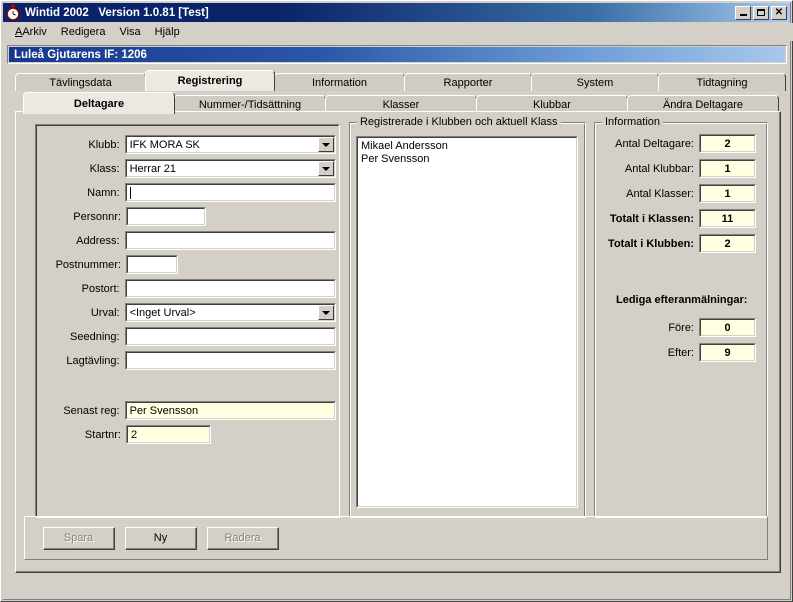  I want to click on info-row-fore: Före: 0, so click(679, 327).